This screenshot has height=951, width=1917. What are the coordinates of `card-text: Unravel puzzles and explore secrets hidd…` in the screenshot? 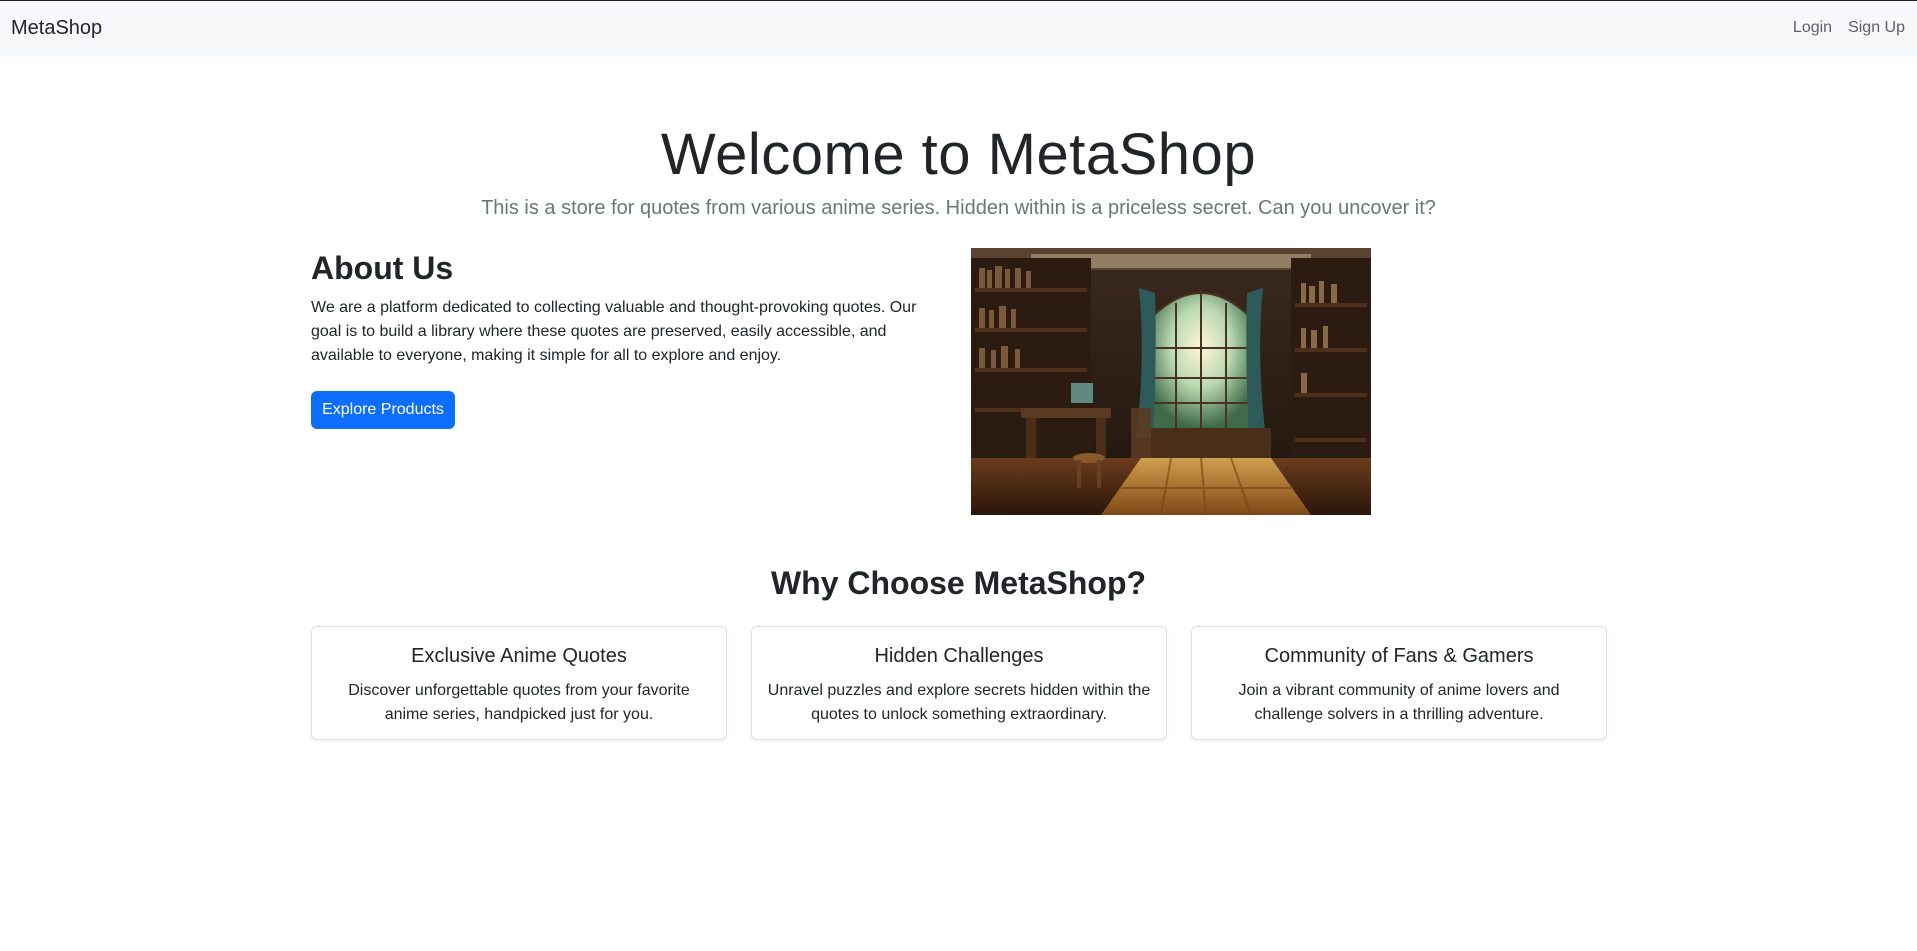 It's located at (959, 702).